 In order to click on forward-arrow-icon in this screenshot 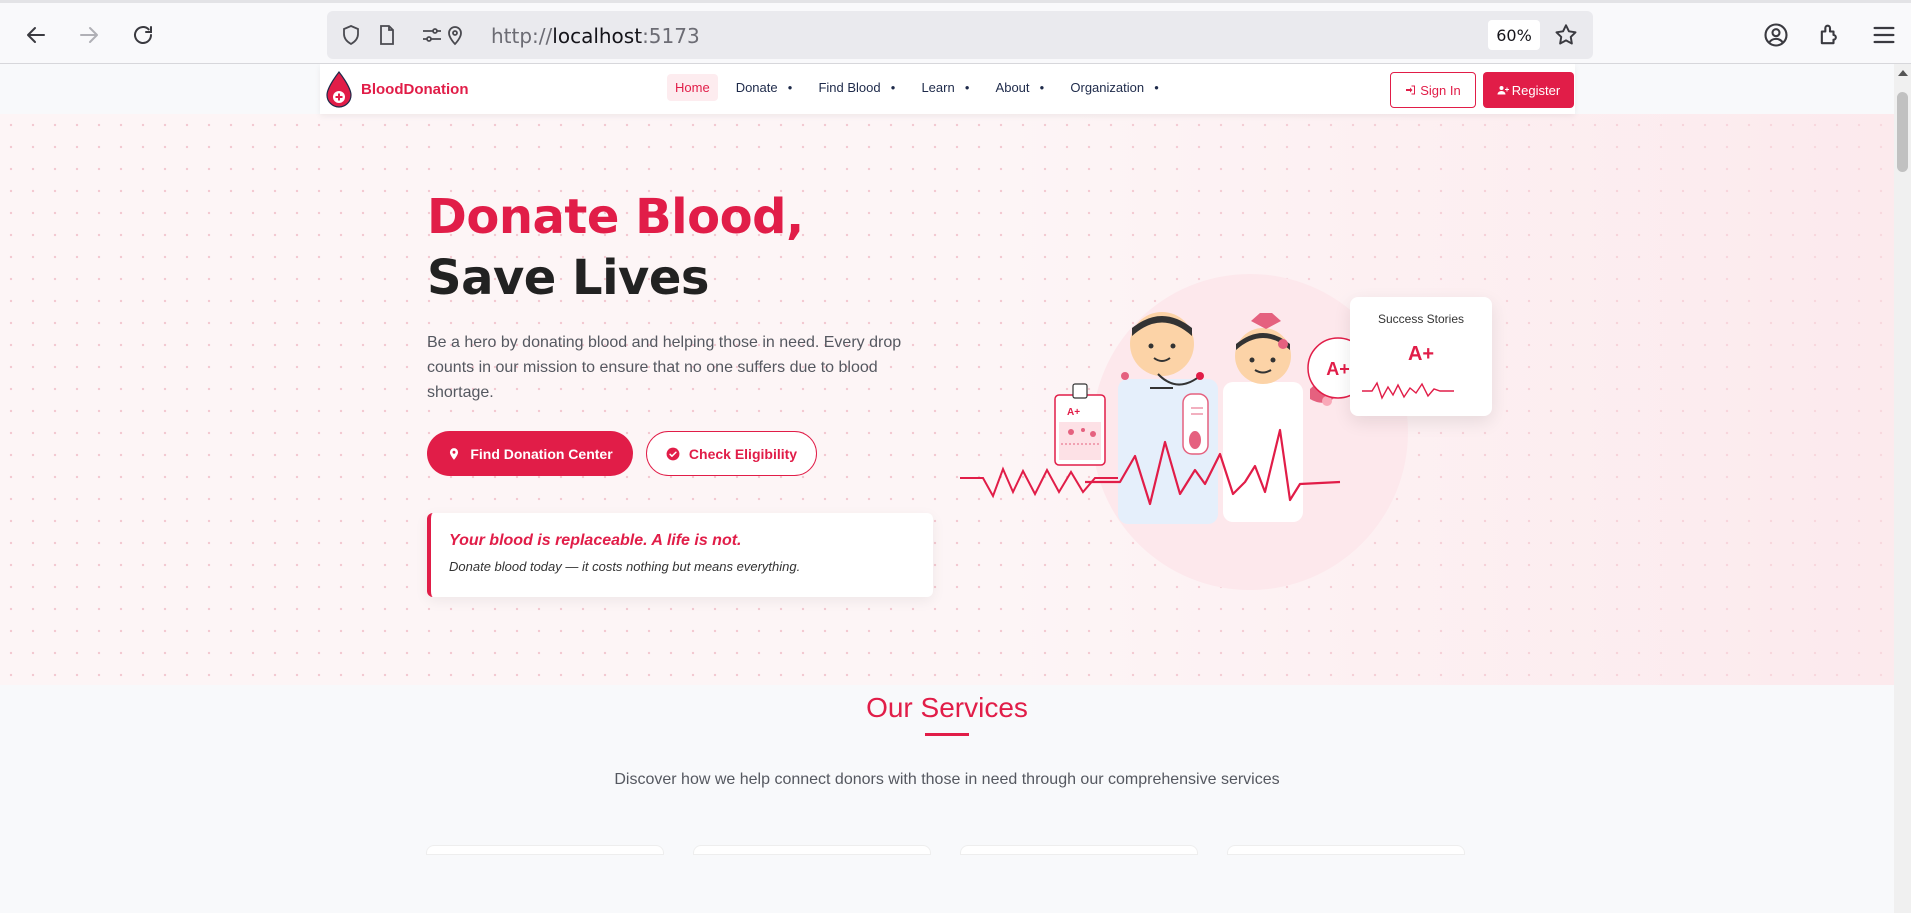, I will do `click(89, 35)`.